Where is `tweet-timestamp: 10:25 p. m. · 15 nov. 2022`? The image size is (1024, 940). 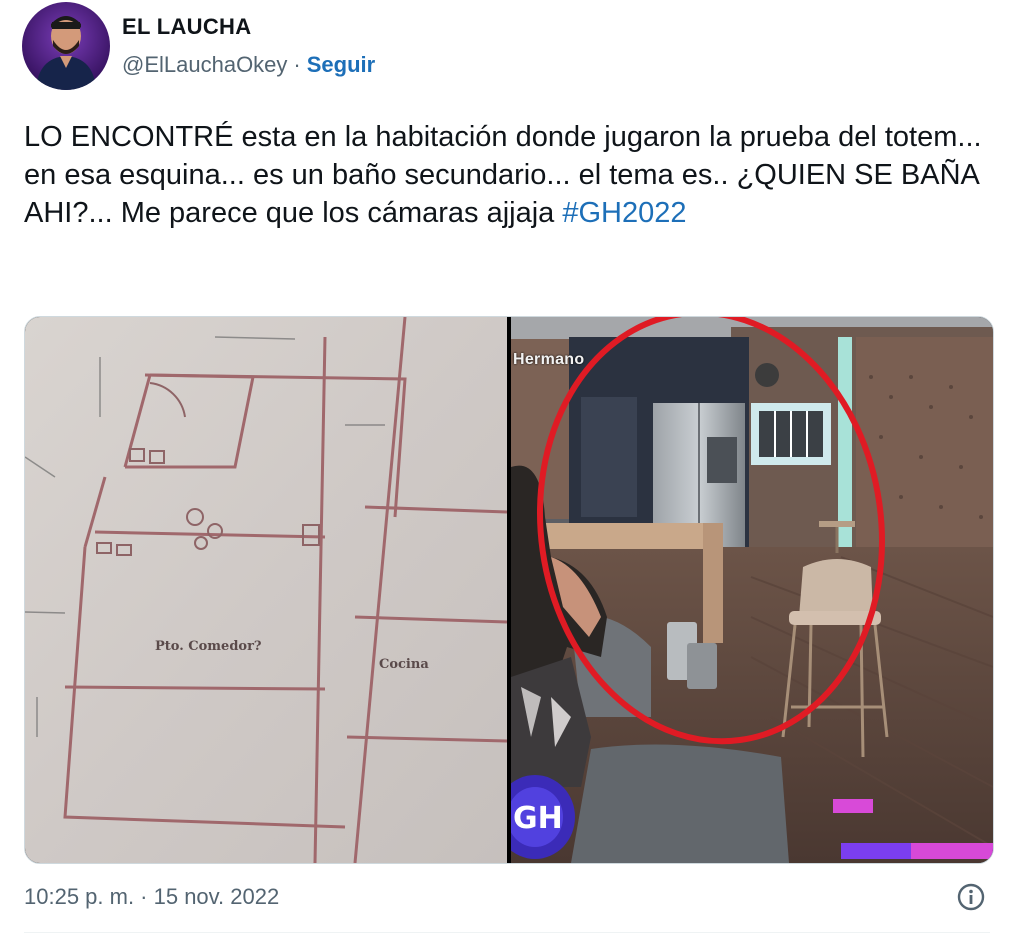 tweet-timestamp: 10:25 p. m. · 15 nov. 2022 is located at coordinates (151, 897).